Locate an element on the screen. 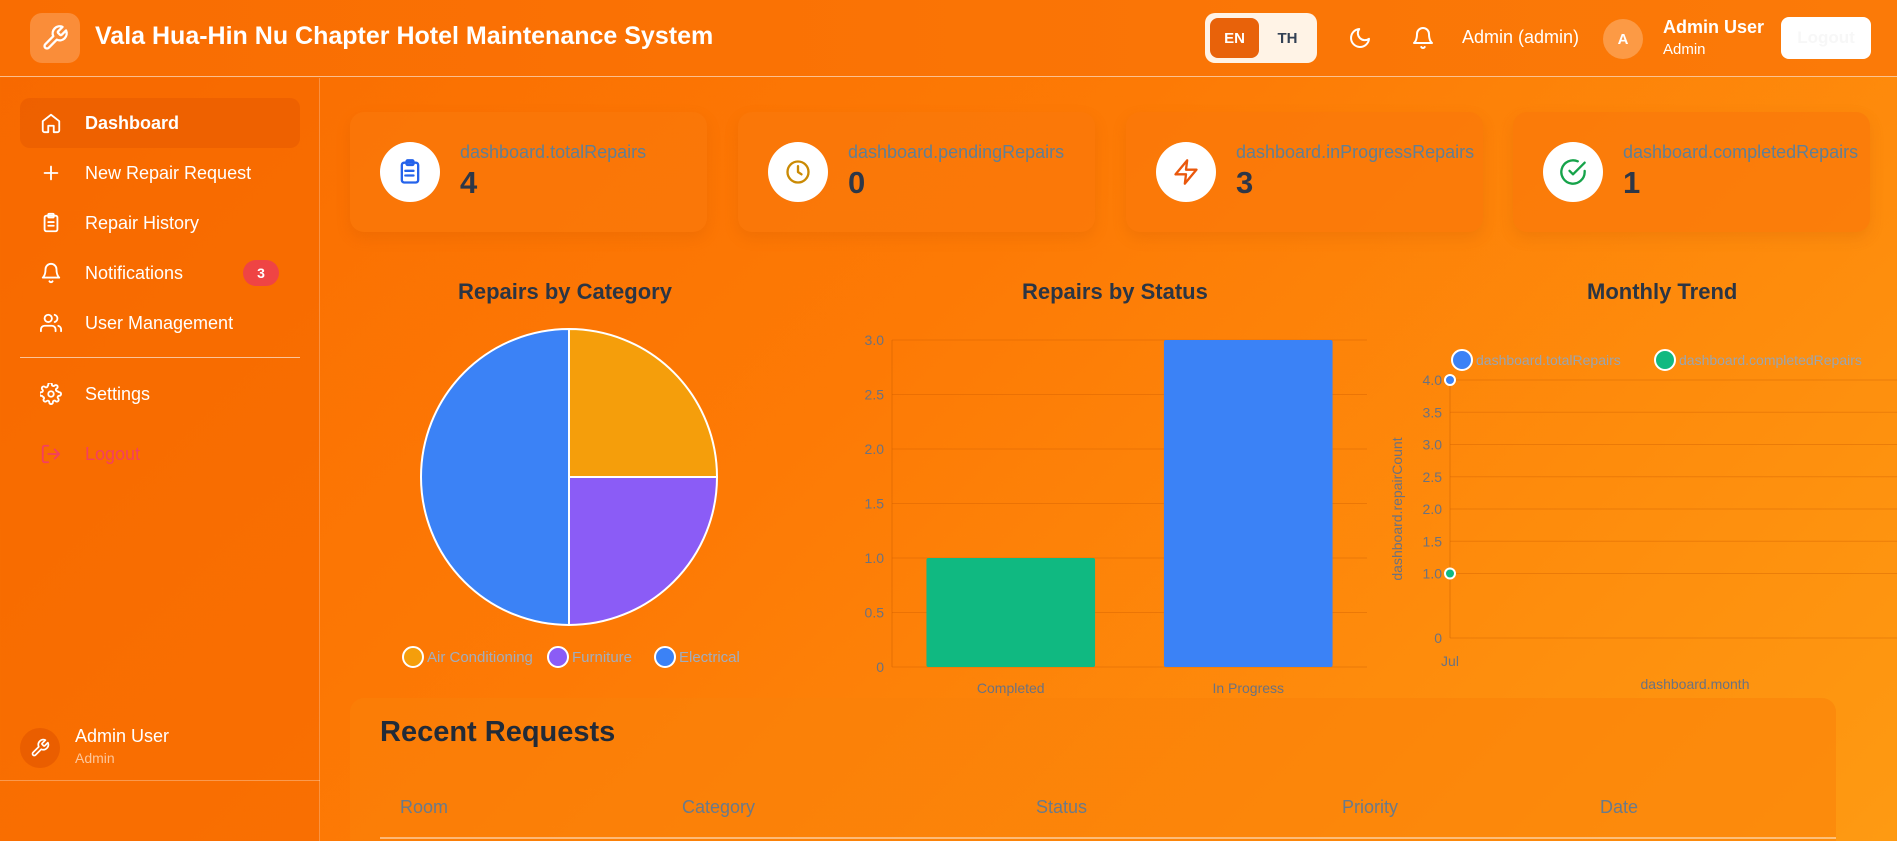 The height and width of the screenshot is (841, 1897). home-icon is located at coordinates (51, 123).